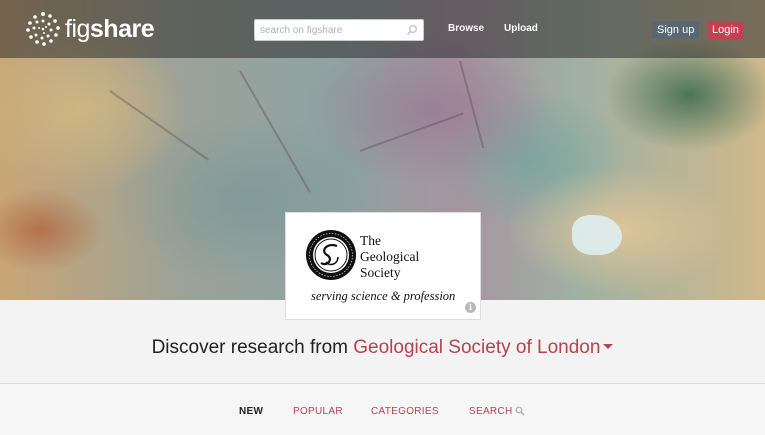 Image resolution: width=765 pixels, height=435 pixels. Describe the element at coordinates (380, 272) in the screenshot. I see `institution-name-line: Society` at that location.